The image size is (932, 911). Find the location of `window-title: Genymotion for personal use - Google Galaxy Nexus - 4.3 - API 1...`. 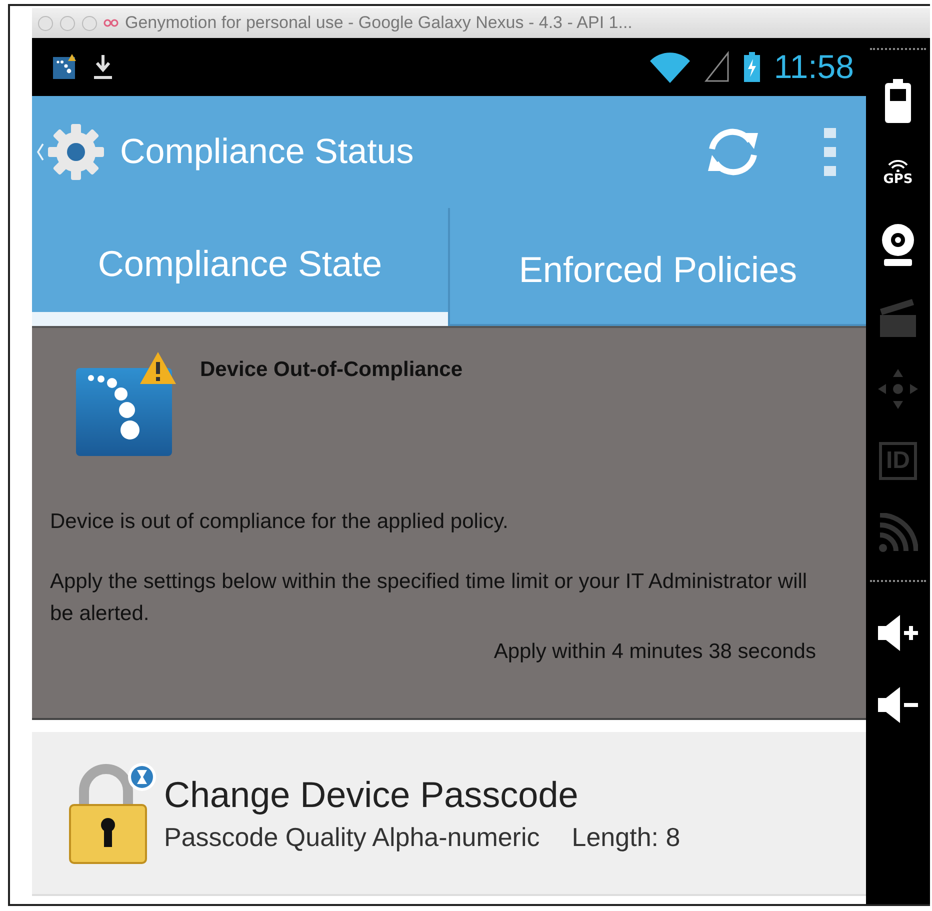

window-title: Genymotion for personal use - Google Galaxy Nexus - 4.3 - API 1... is located at coordinates (378, 23).